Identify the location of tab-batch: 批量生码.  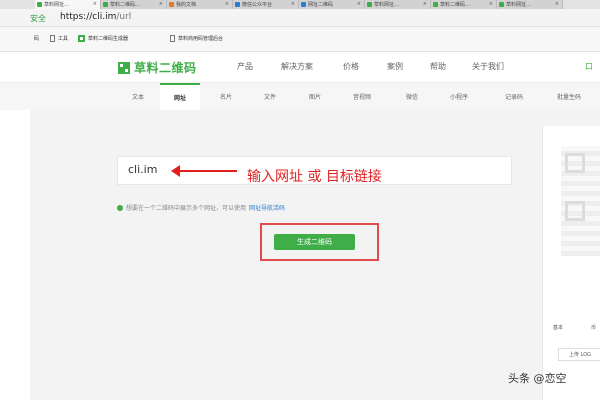
(569, 96).